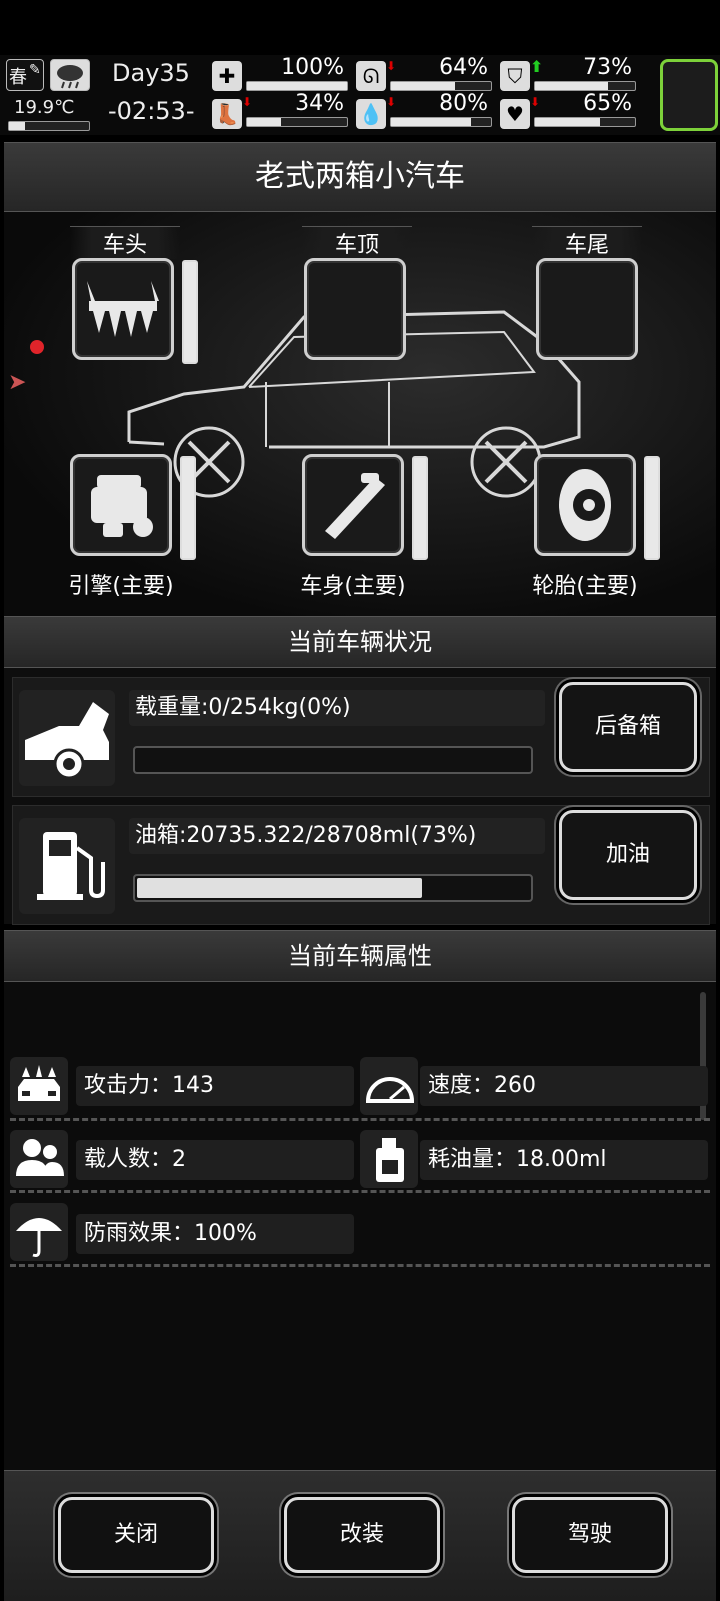 The height and width of the screenshot is (1601, 720). I want to click on slot-front, so click(123, 309).